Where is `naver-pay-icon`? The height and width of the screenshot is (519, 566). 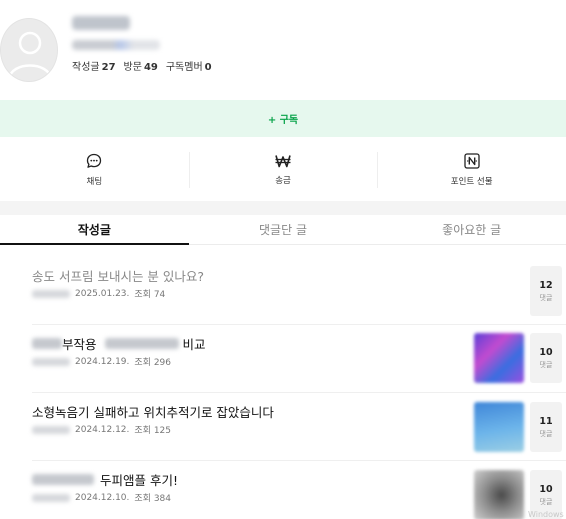 naver-pay-icon is located at coordinates (472, 161).